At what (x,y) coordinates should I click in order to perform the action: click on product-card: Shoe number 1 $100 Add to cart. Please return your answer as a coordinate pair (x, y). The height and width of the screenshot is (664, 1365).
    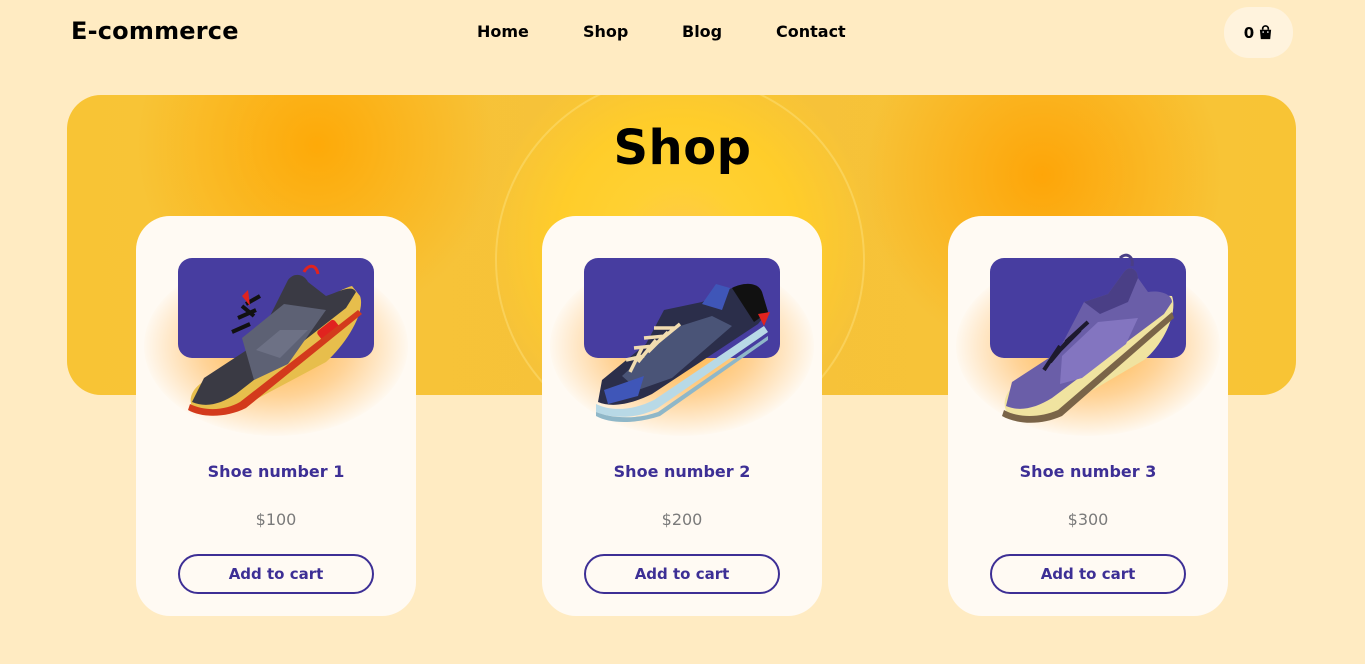
    Looking at the image, I should click on (276, 416).